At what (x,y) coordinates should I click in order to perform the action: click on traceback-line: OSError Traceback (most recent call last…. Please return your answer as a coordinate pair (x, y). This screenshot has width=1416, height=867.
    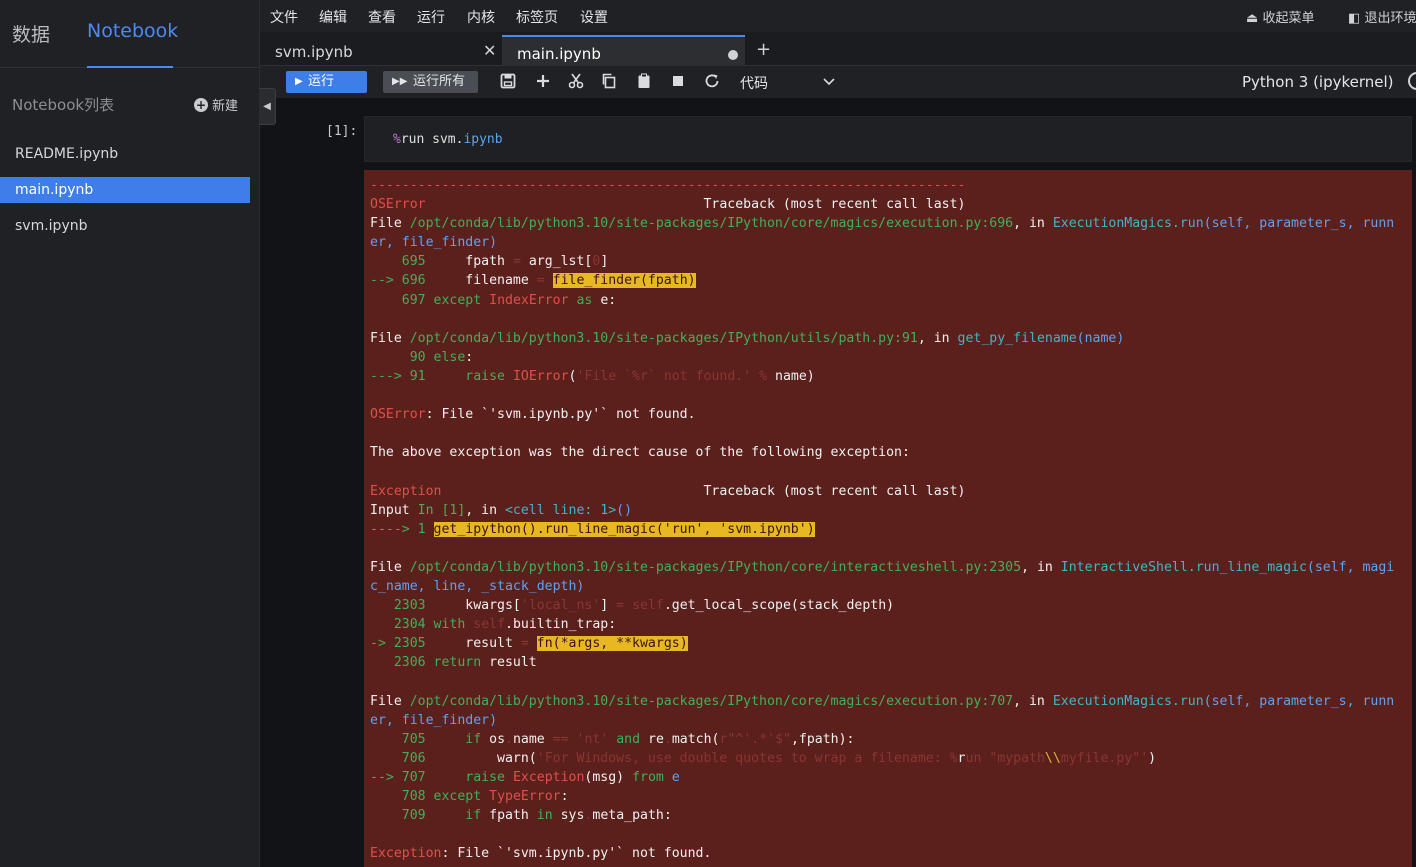
    Looking at the image, I should click on (882, 204).